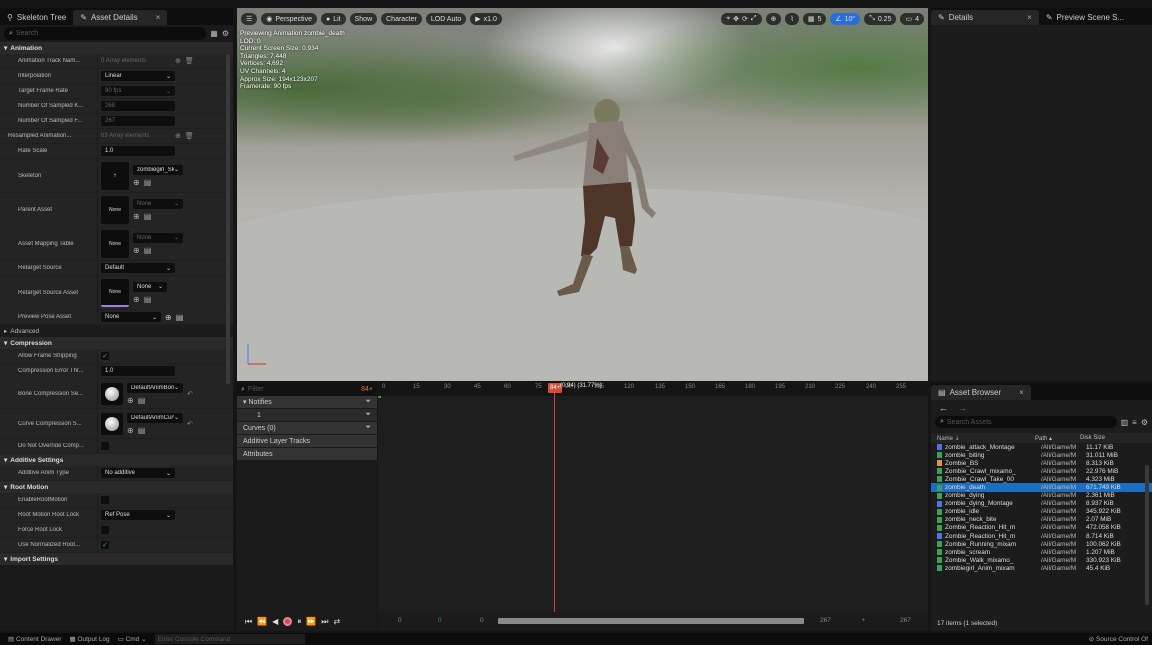 The image size is (1152, 645). What do you see at coordinates (158, 169) in the screenshot?
I see `skeleton-dropdown: zombiegirl_Skele⌄` at bounding box center [158, 169].